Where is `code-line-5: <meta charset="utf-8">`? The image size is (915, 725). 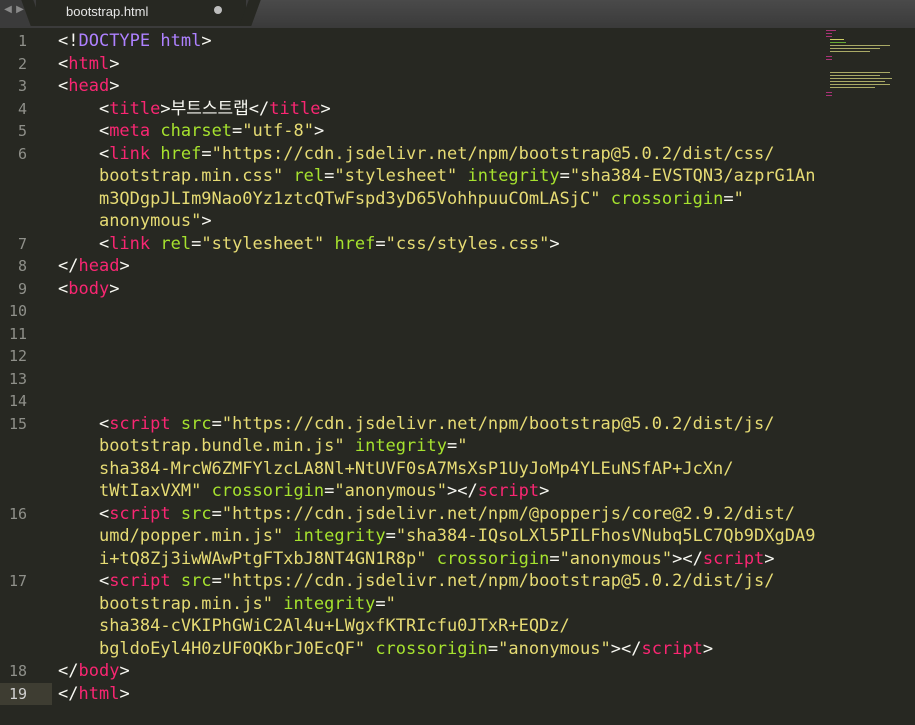 code-line-5: <meta charset="utf-8"> is located at coordinates (191, 131).